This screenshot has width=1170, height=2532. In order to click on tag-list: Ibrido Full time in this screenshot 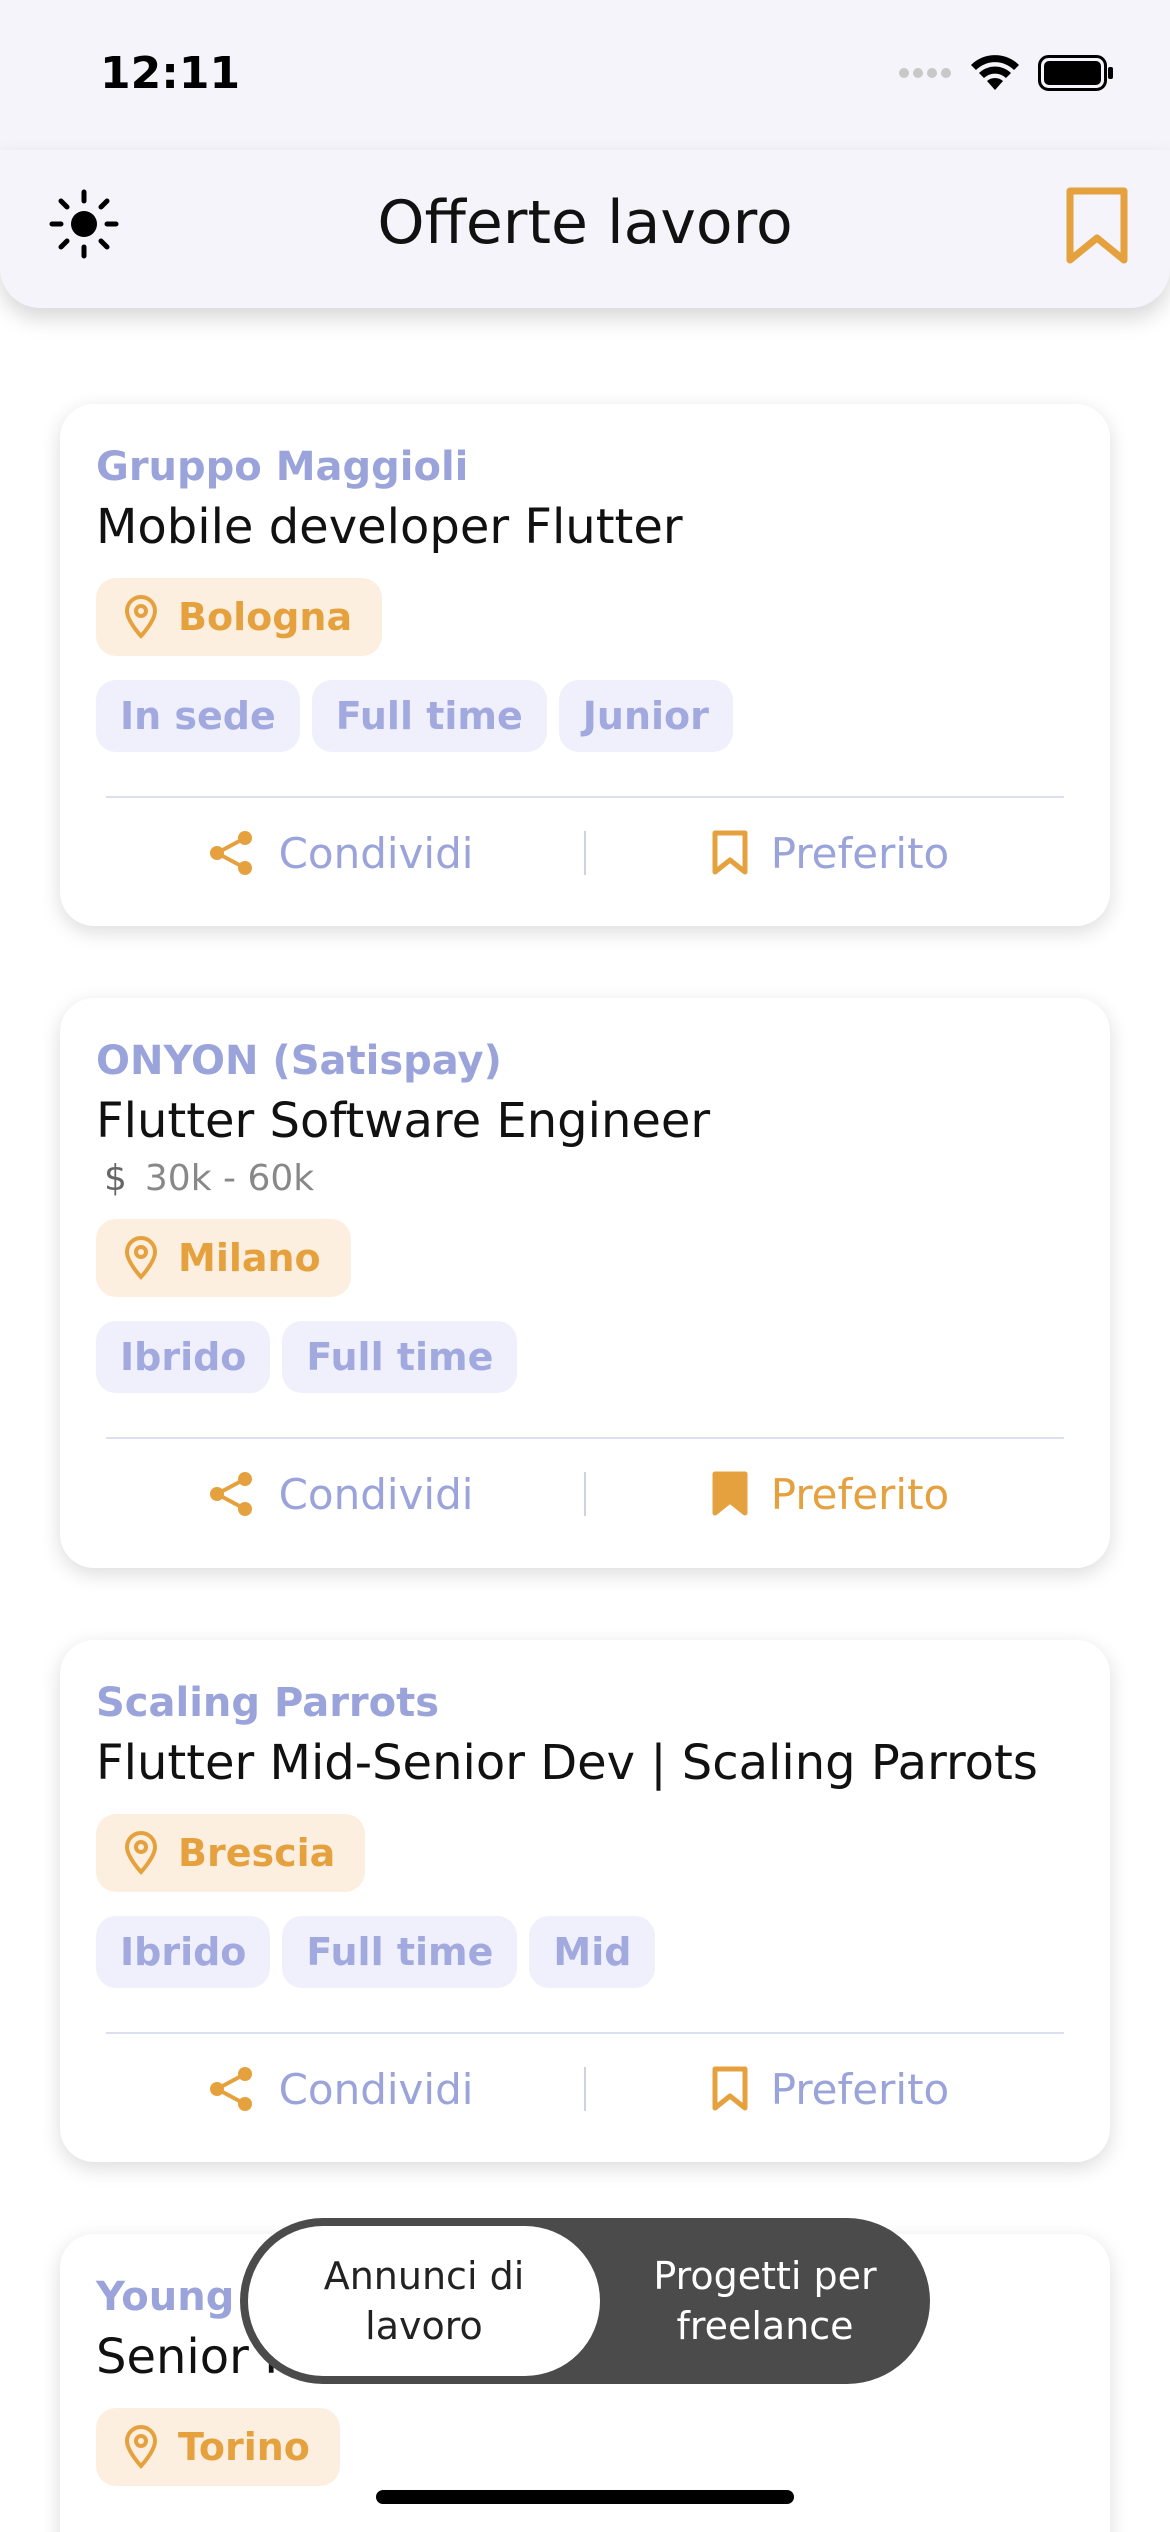, I will do `click(585, 1357)`.